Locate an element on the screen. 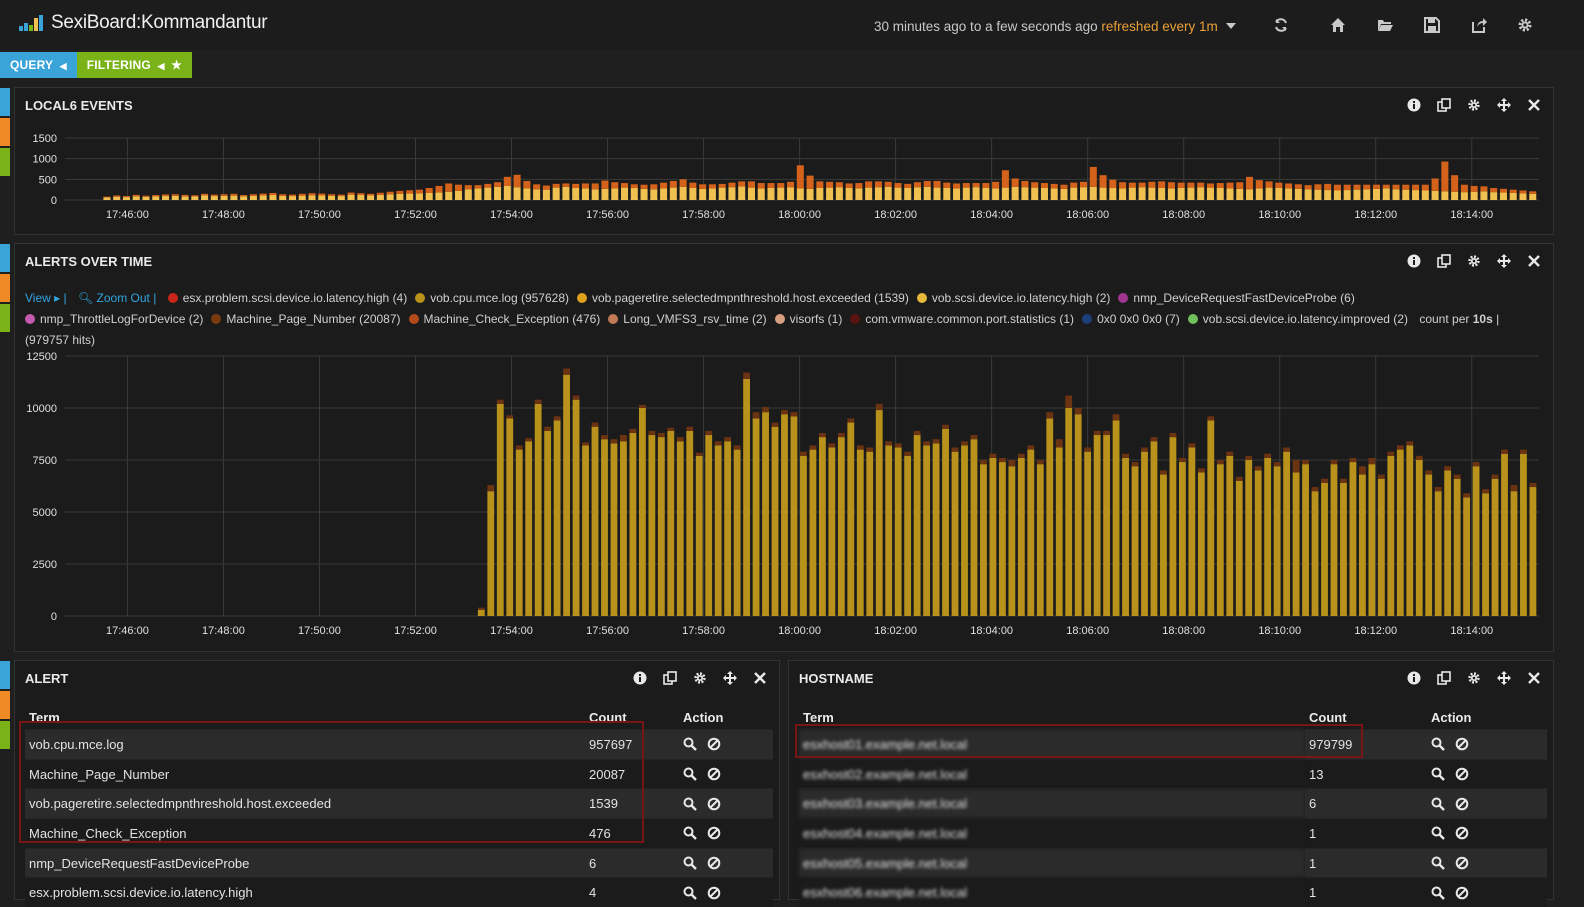  table-row: esxhost06.example.net.local 1 is located at coordinates (1173, 892).